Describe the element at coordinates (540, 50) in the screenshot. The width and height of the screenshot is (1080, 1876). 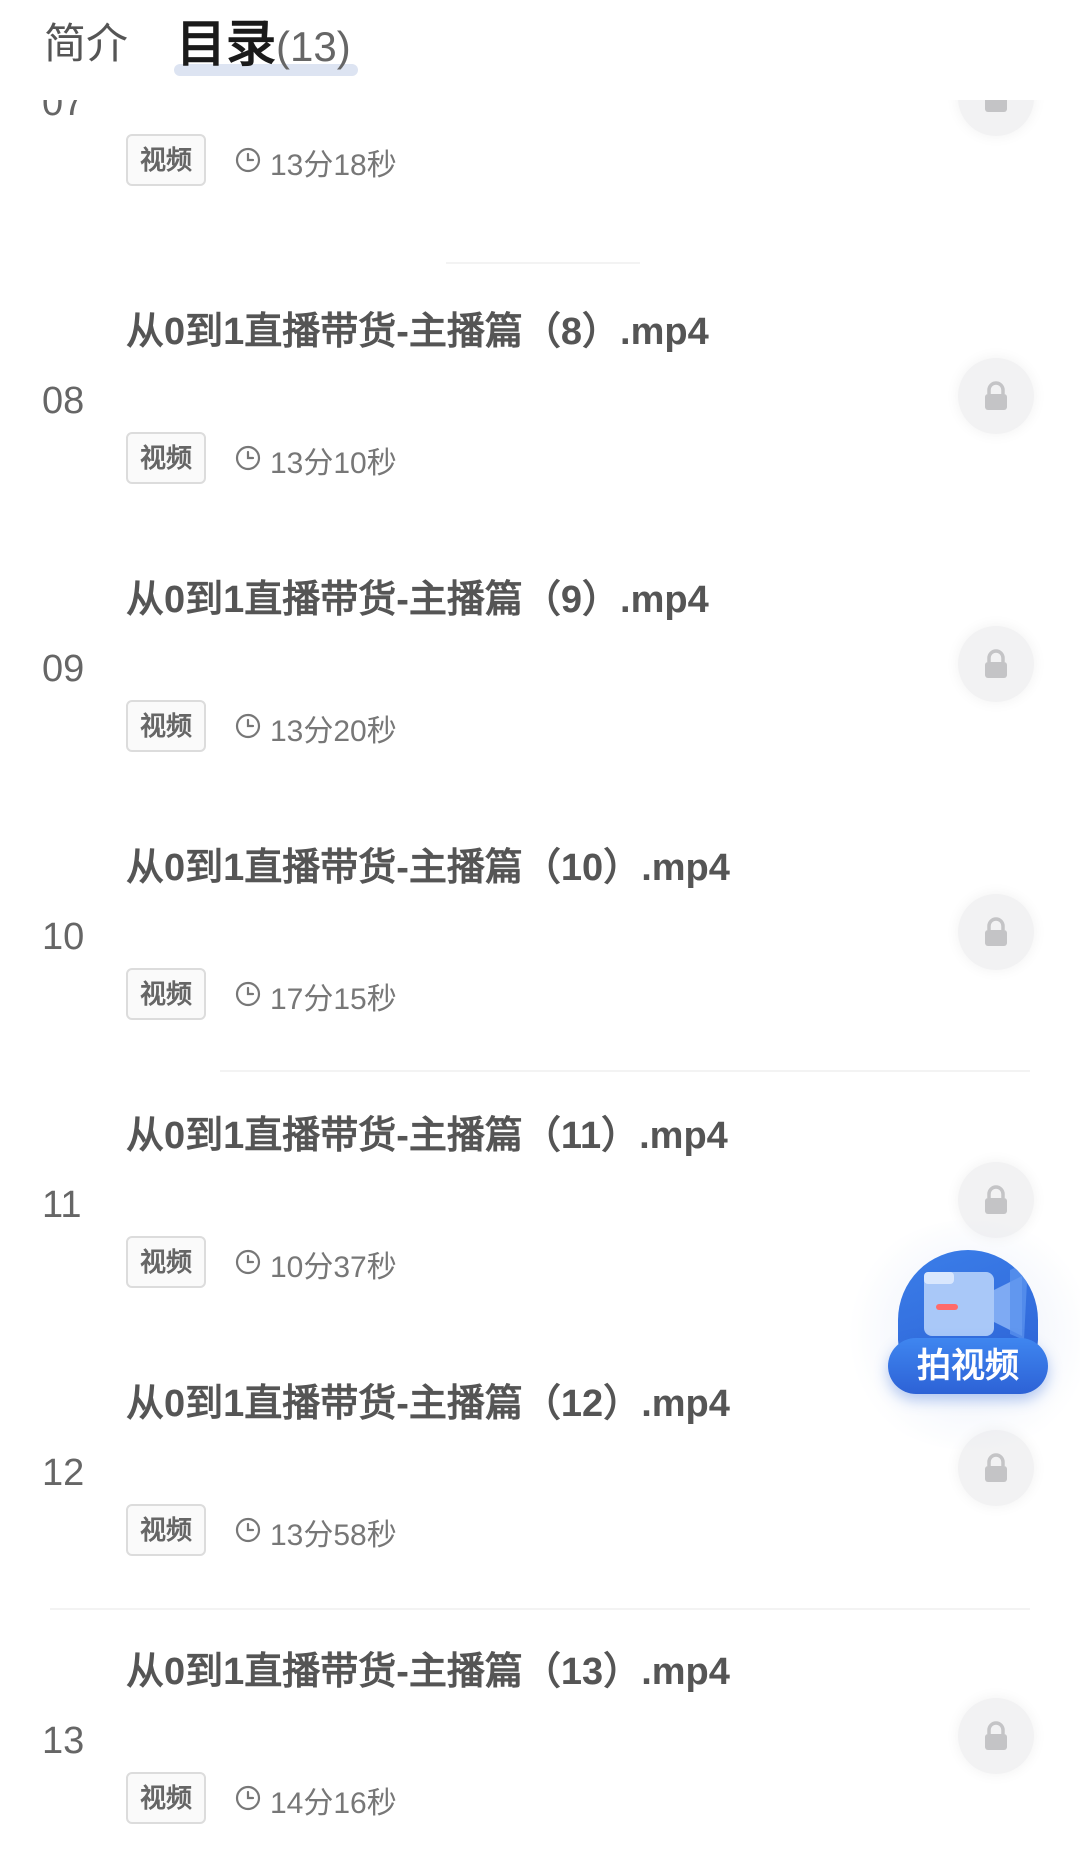
I see `catalog-header: 简介 目录(13)` at that location.